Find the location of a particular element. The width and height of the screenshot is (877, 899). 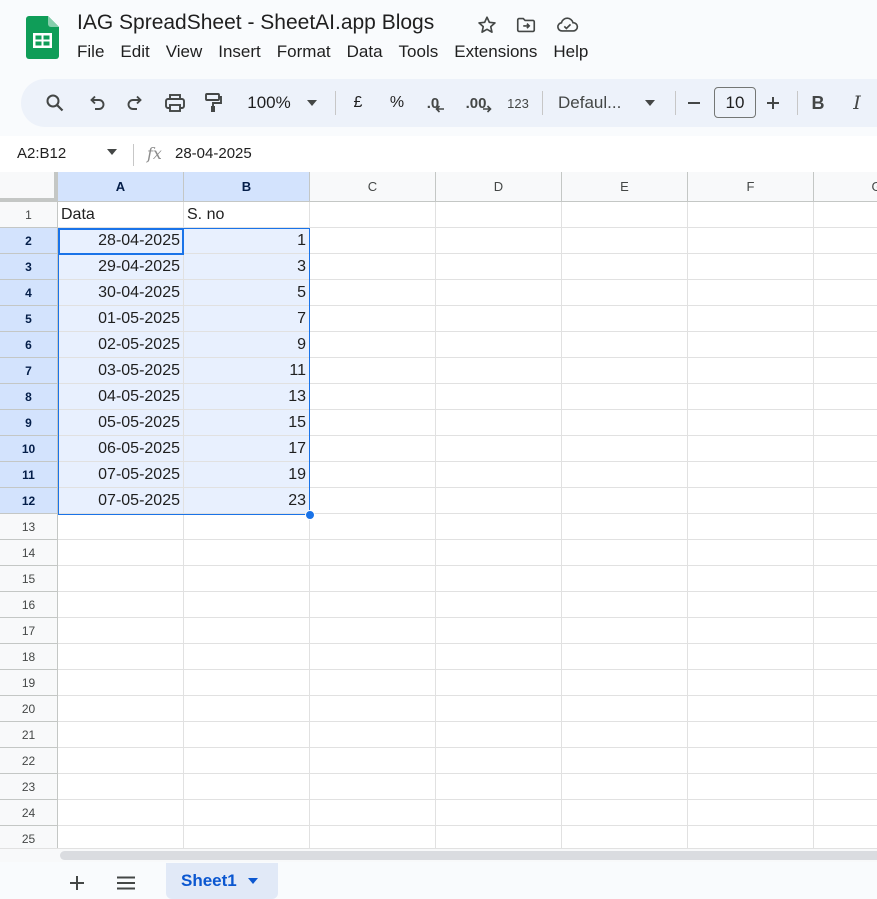

cell-d6 is located at coordinates (499, 345).